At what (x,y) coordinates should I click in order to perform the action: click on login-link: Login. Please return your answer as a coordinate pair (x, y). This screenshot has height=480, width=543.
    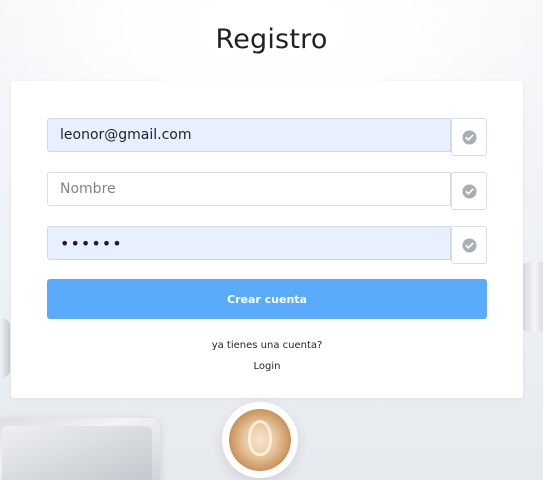
    Looking at the image, I should click on (267, 366).